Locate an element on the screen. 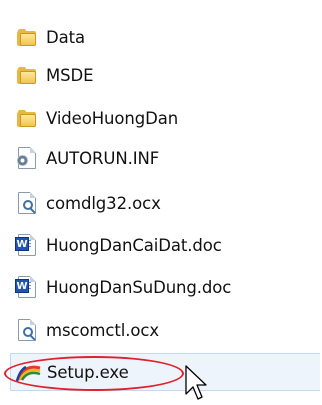  list-item-autorun-inf: AUTORUN.INF is located at coordinates (165, 158).